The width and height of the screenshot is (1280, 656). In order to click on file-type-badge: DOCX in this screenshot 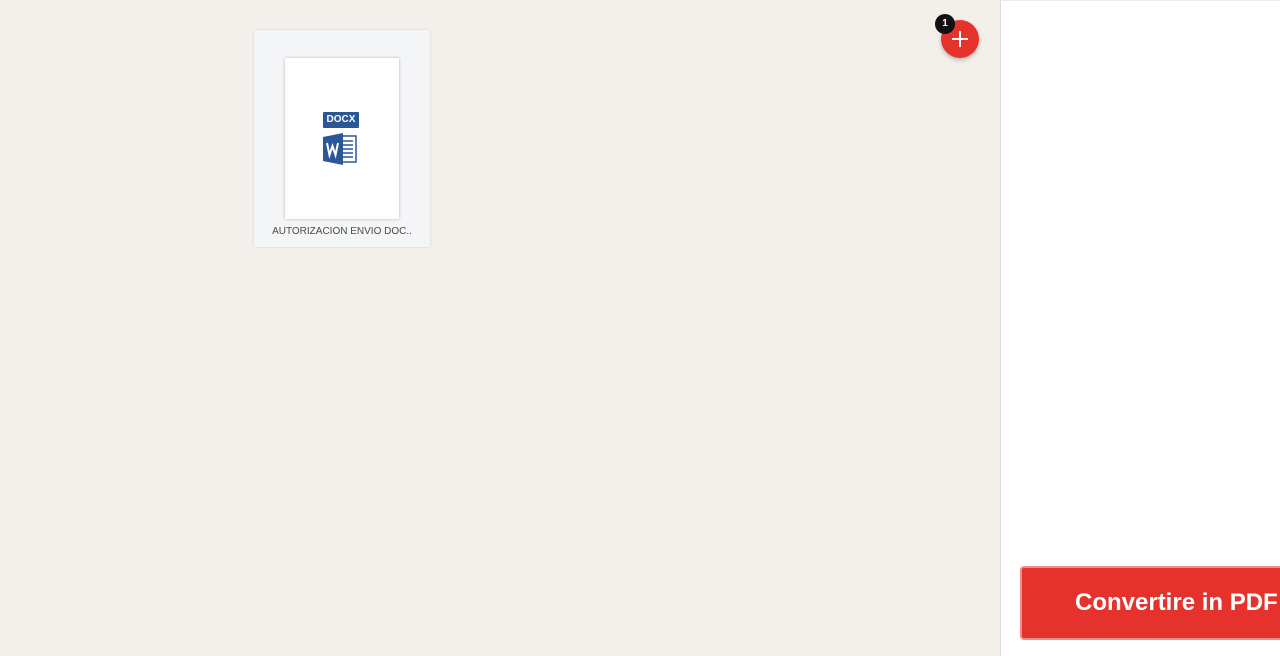, I will do `click(341, 120)`.